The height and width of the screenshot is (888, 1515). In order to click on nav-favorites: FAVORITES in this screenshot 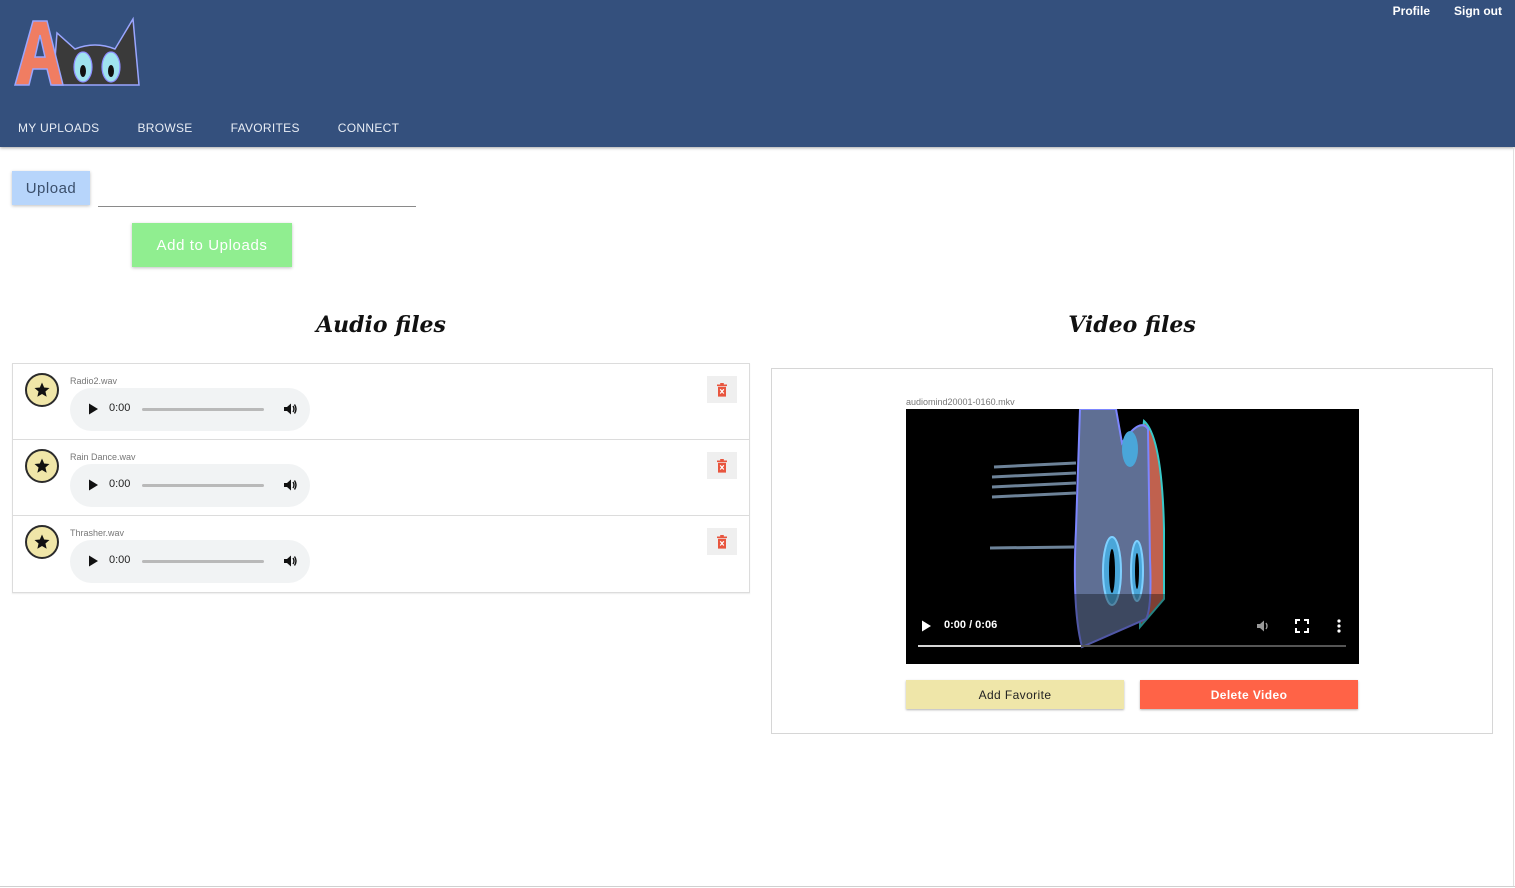, I will do `click(265, 128)`.